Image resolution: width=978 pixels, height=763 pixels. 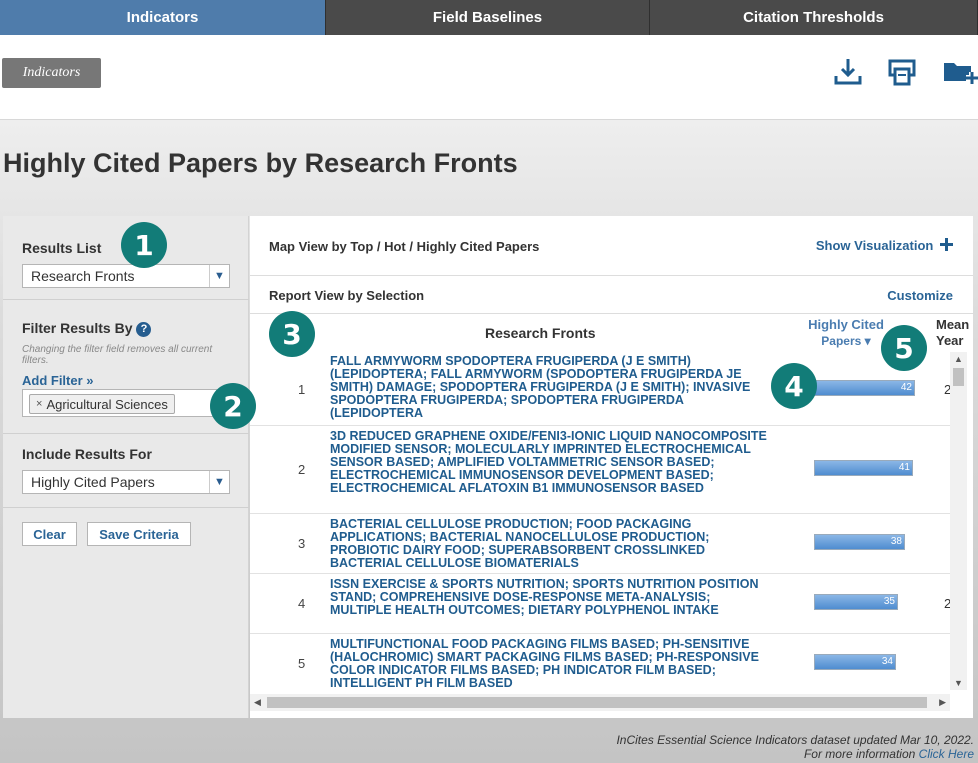 I want to click on callout-badge-1: 1, so click(x=144, y=245).